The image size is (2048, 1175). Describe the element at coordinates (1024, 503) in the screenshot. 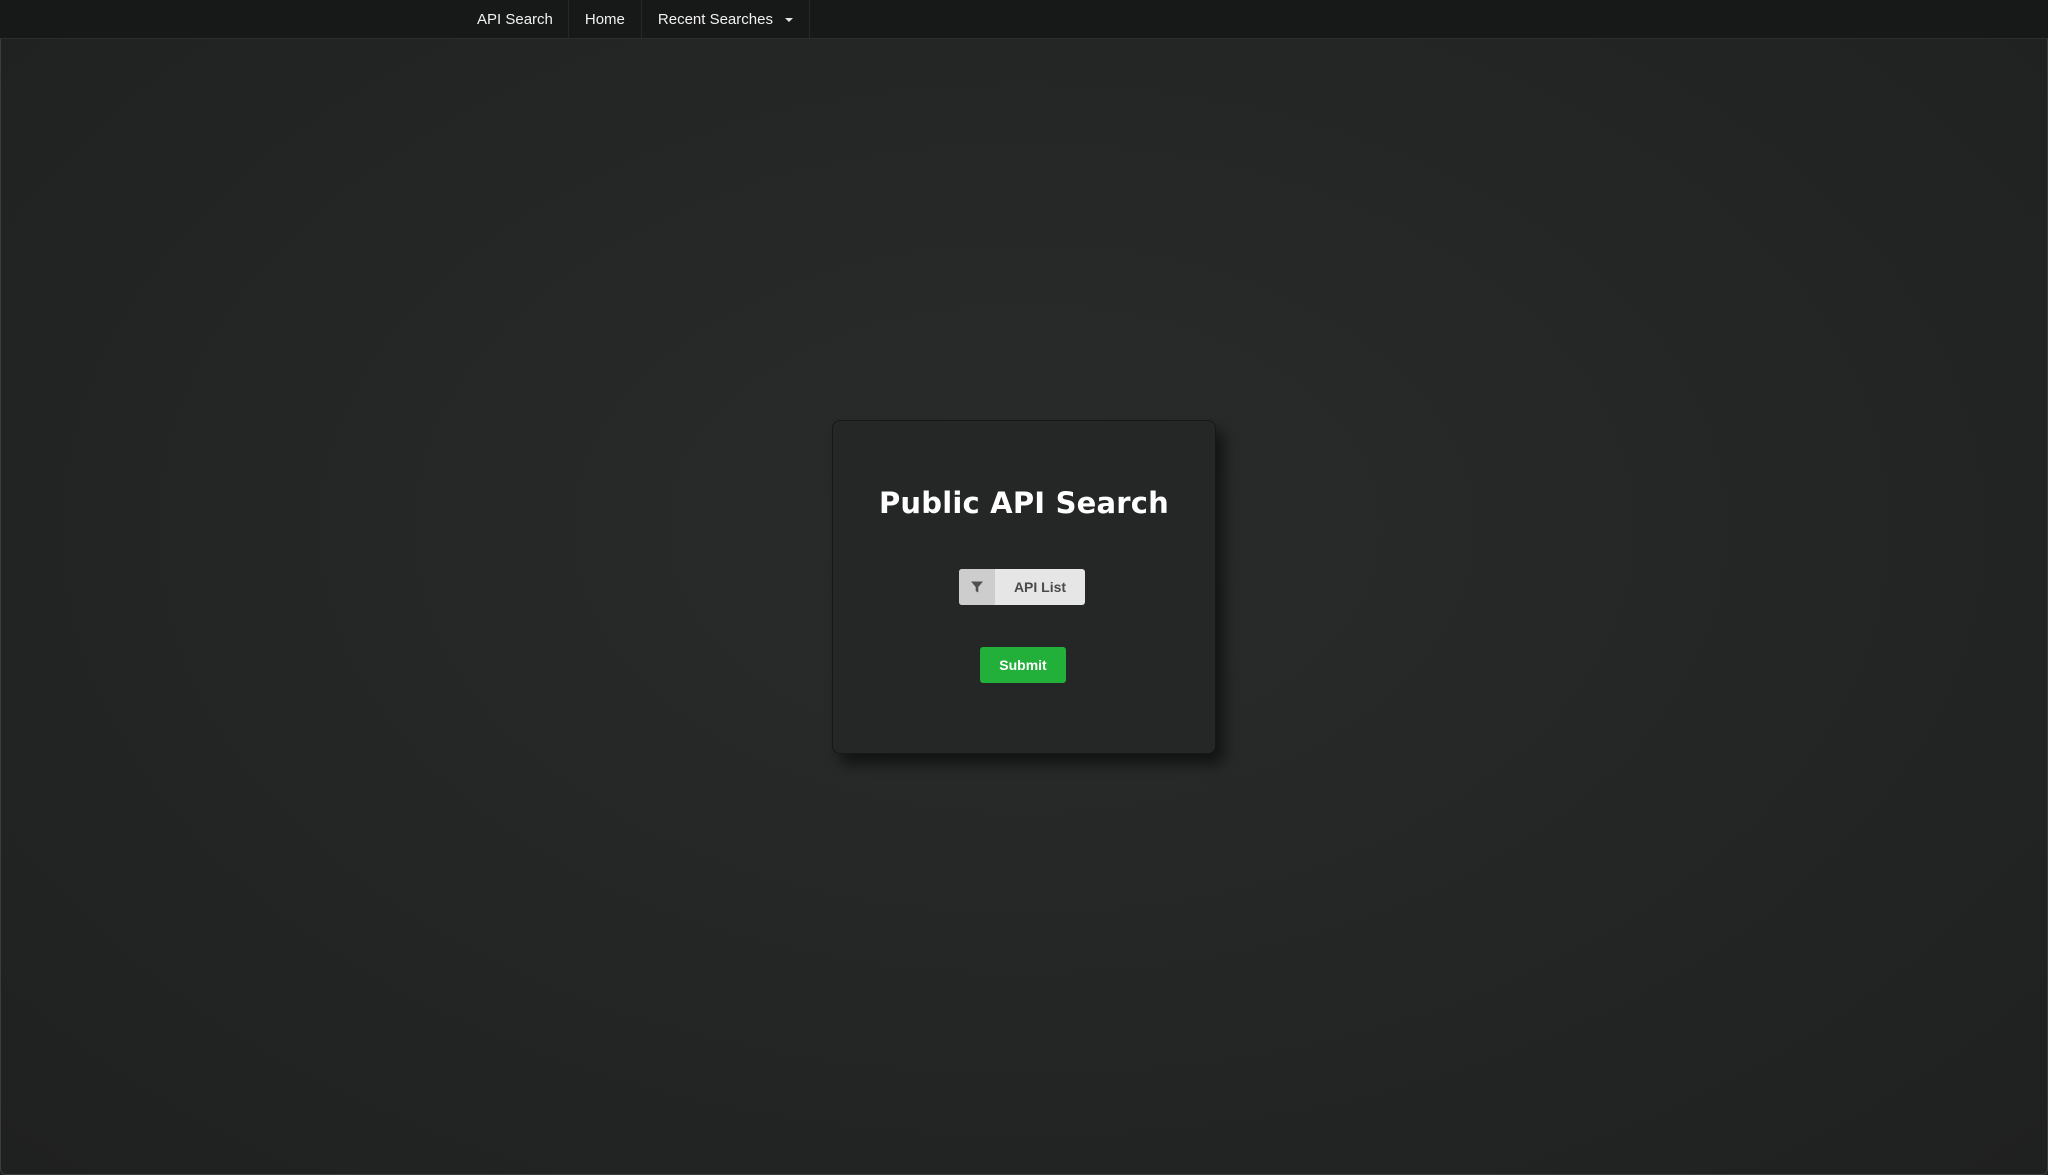

I see `page-title: Public API Search` at that location.